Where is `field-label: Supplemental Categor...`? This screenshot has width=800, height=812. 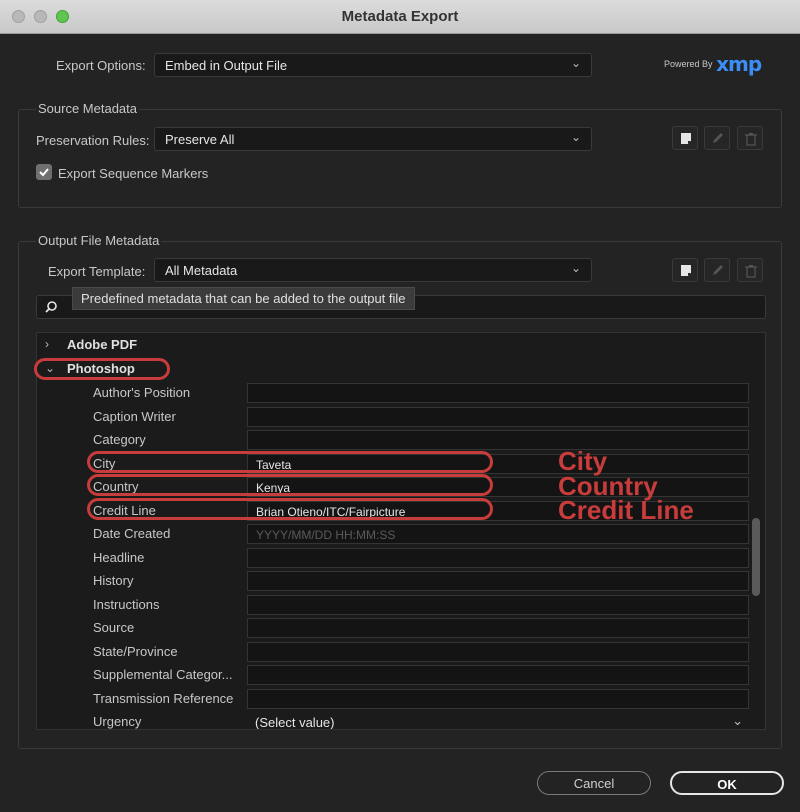
field-label: Supplemental Categor... is located at coordinates (163, 674).